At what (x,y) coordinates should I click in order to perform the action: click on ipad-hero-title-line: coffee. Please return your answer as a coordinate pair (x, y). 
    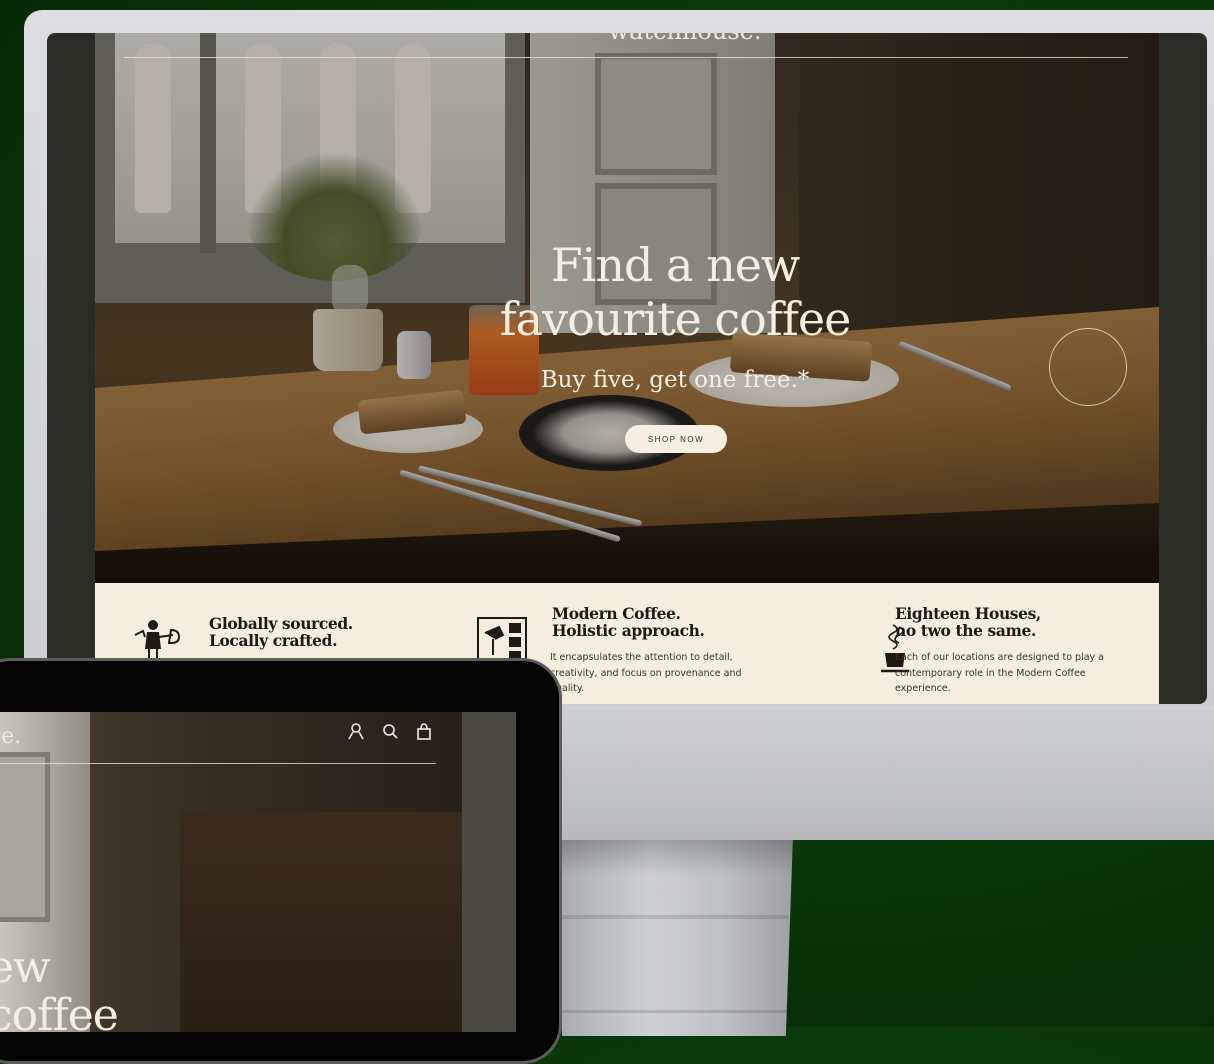
    Looking at the image, I should click on (59, 1011).